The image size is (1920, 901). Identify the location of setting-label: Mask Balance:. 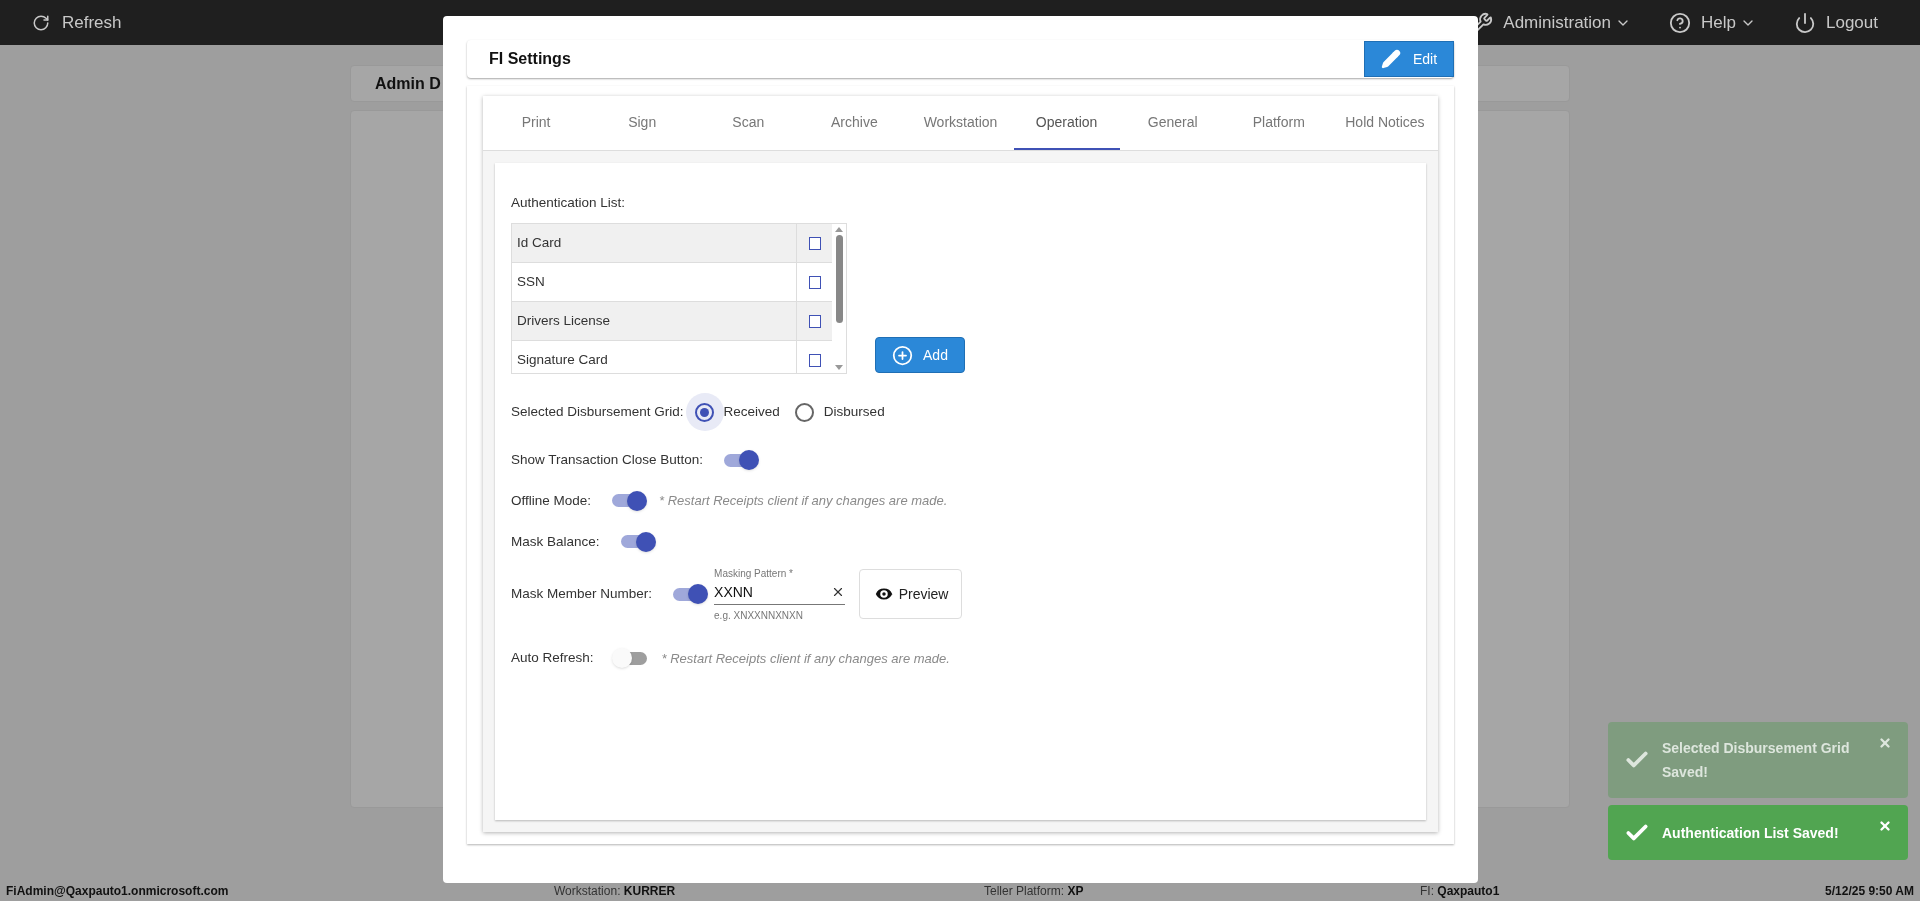
(555, 541).